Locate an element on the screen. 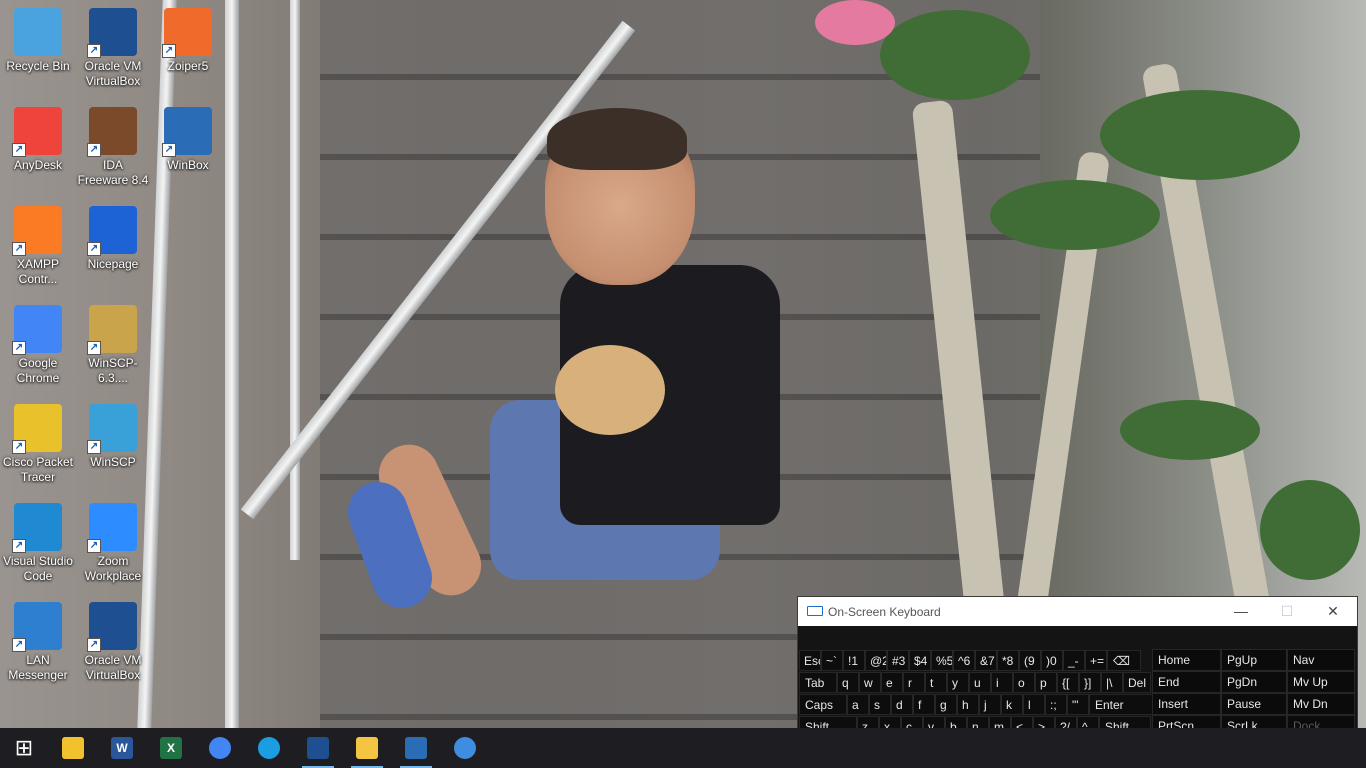  key-l: l is located at coordinates (1034, 704).